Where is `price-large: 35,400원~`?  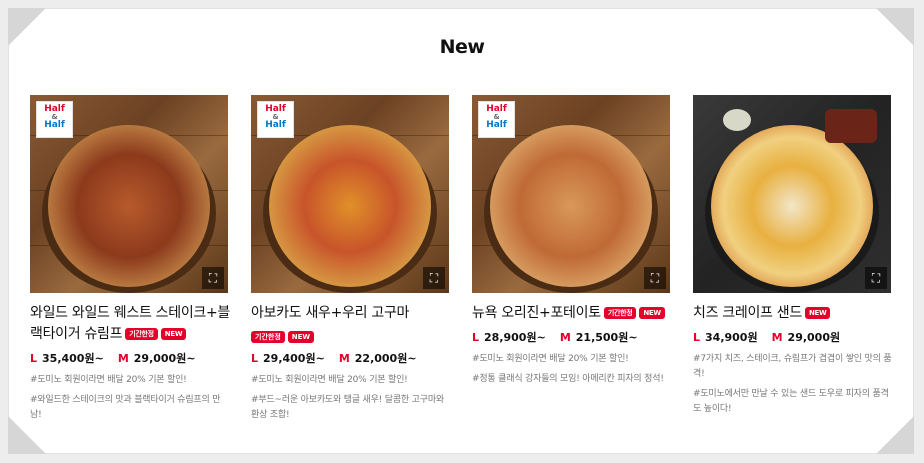 price-large: 35,400원~ is located at coordinates (73, 358).